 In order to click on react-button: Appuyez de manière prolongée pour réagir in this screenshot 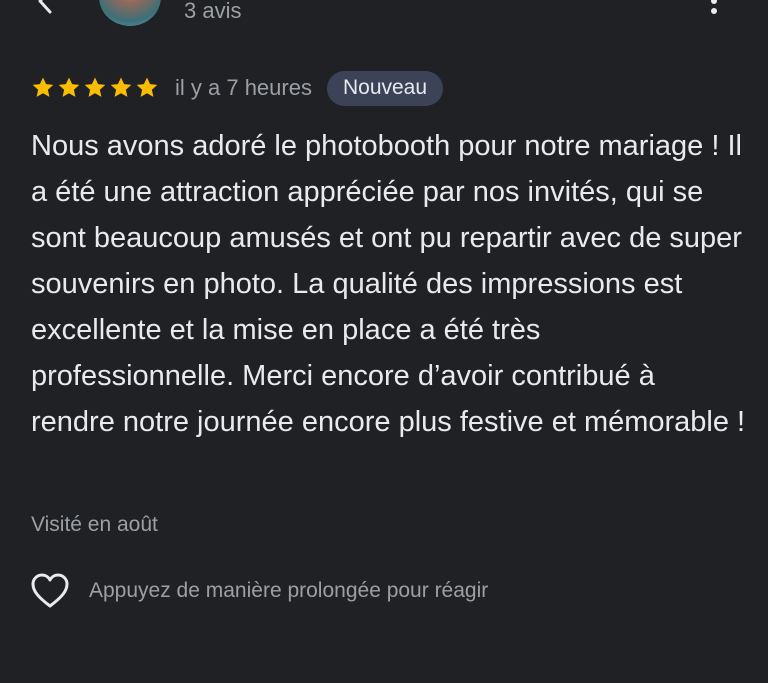, I will do `click(259, 591)`.